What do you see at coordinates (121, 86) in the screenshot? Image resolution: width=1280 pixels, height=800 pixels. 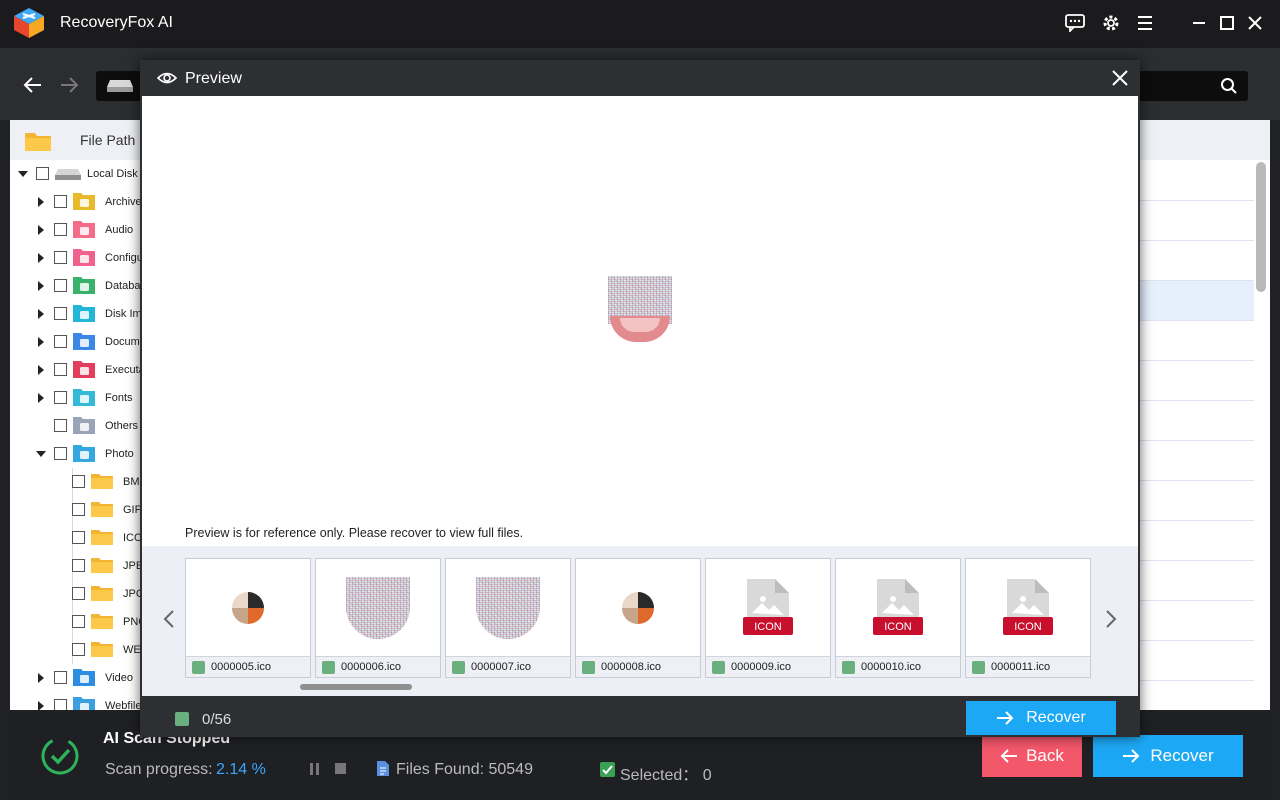 I see `path-bar` at bounding box center [121, 86].